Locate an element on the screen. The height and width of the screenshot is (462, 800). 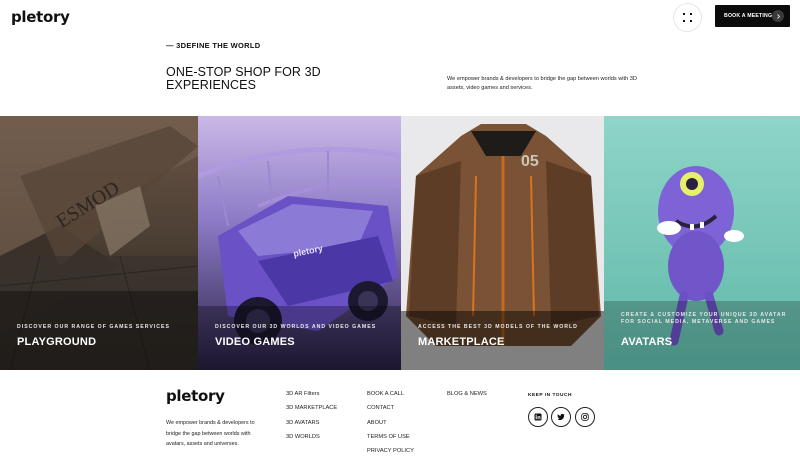
panel-caption: DISCOVER OUR RANGE OF GAMES SERVICES is located at coordinates (93, 327).